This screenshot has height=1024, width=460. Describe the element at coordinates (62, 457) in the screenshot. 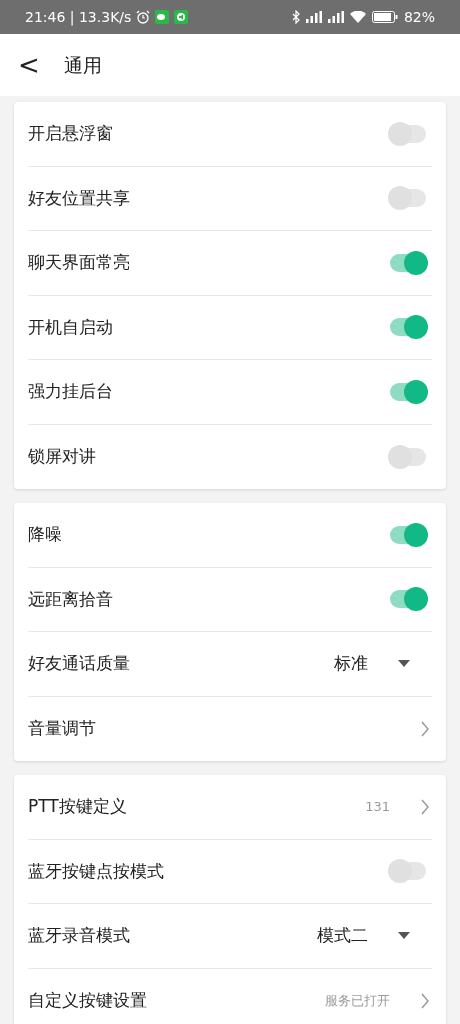

I see `setting-label: 锁屏对讲` at that location.